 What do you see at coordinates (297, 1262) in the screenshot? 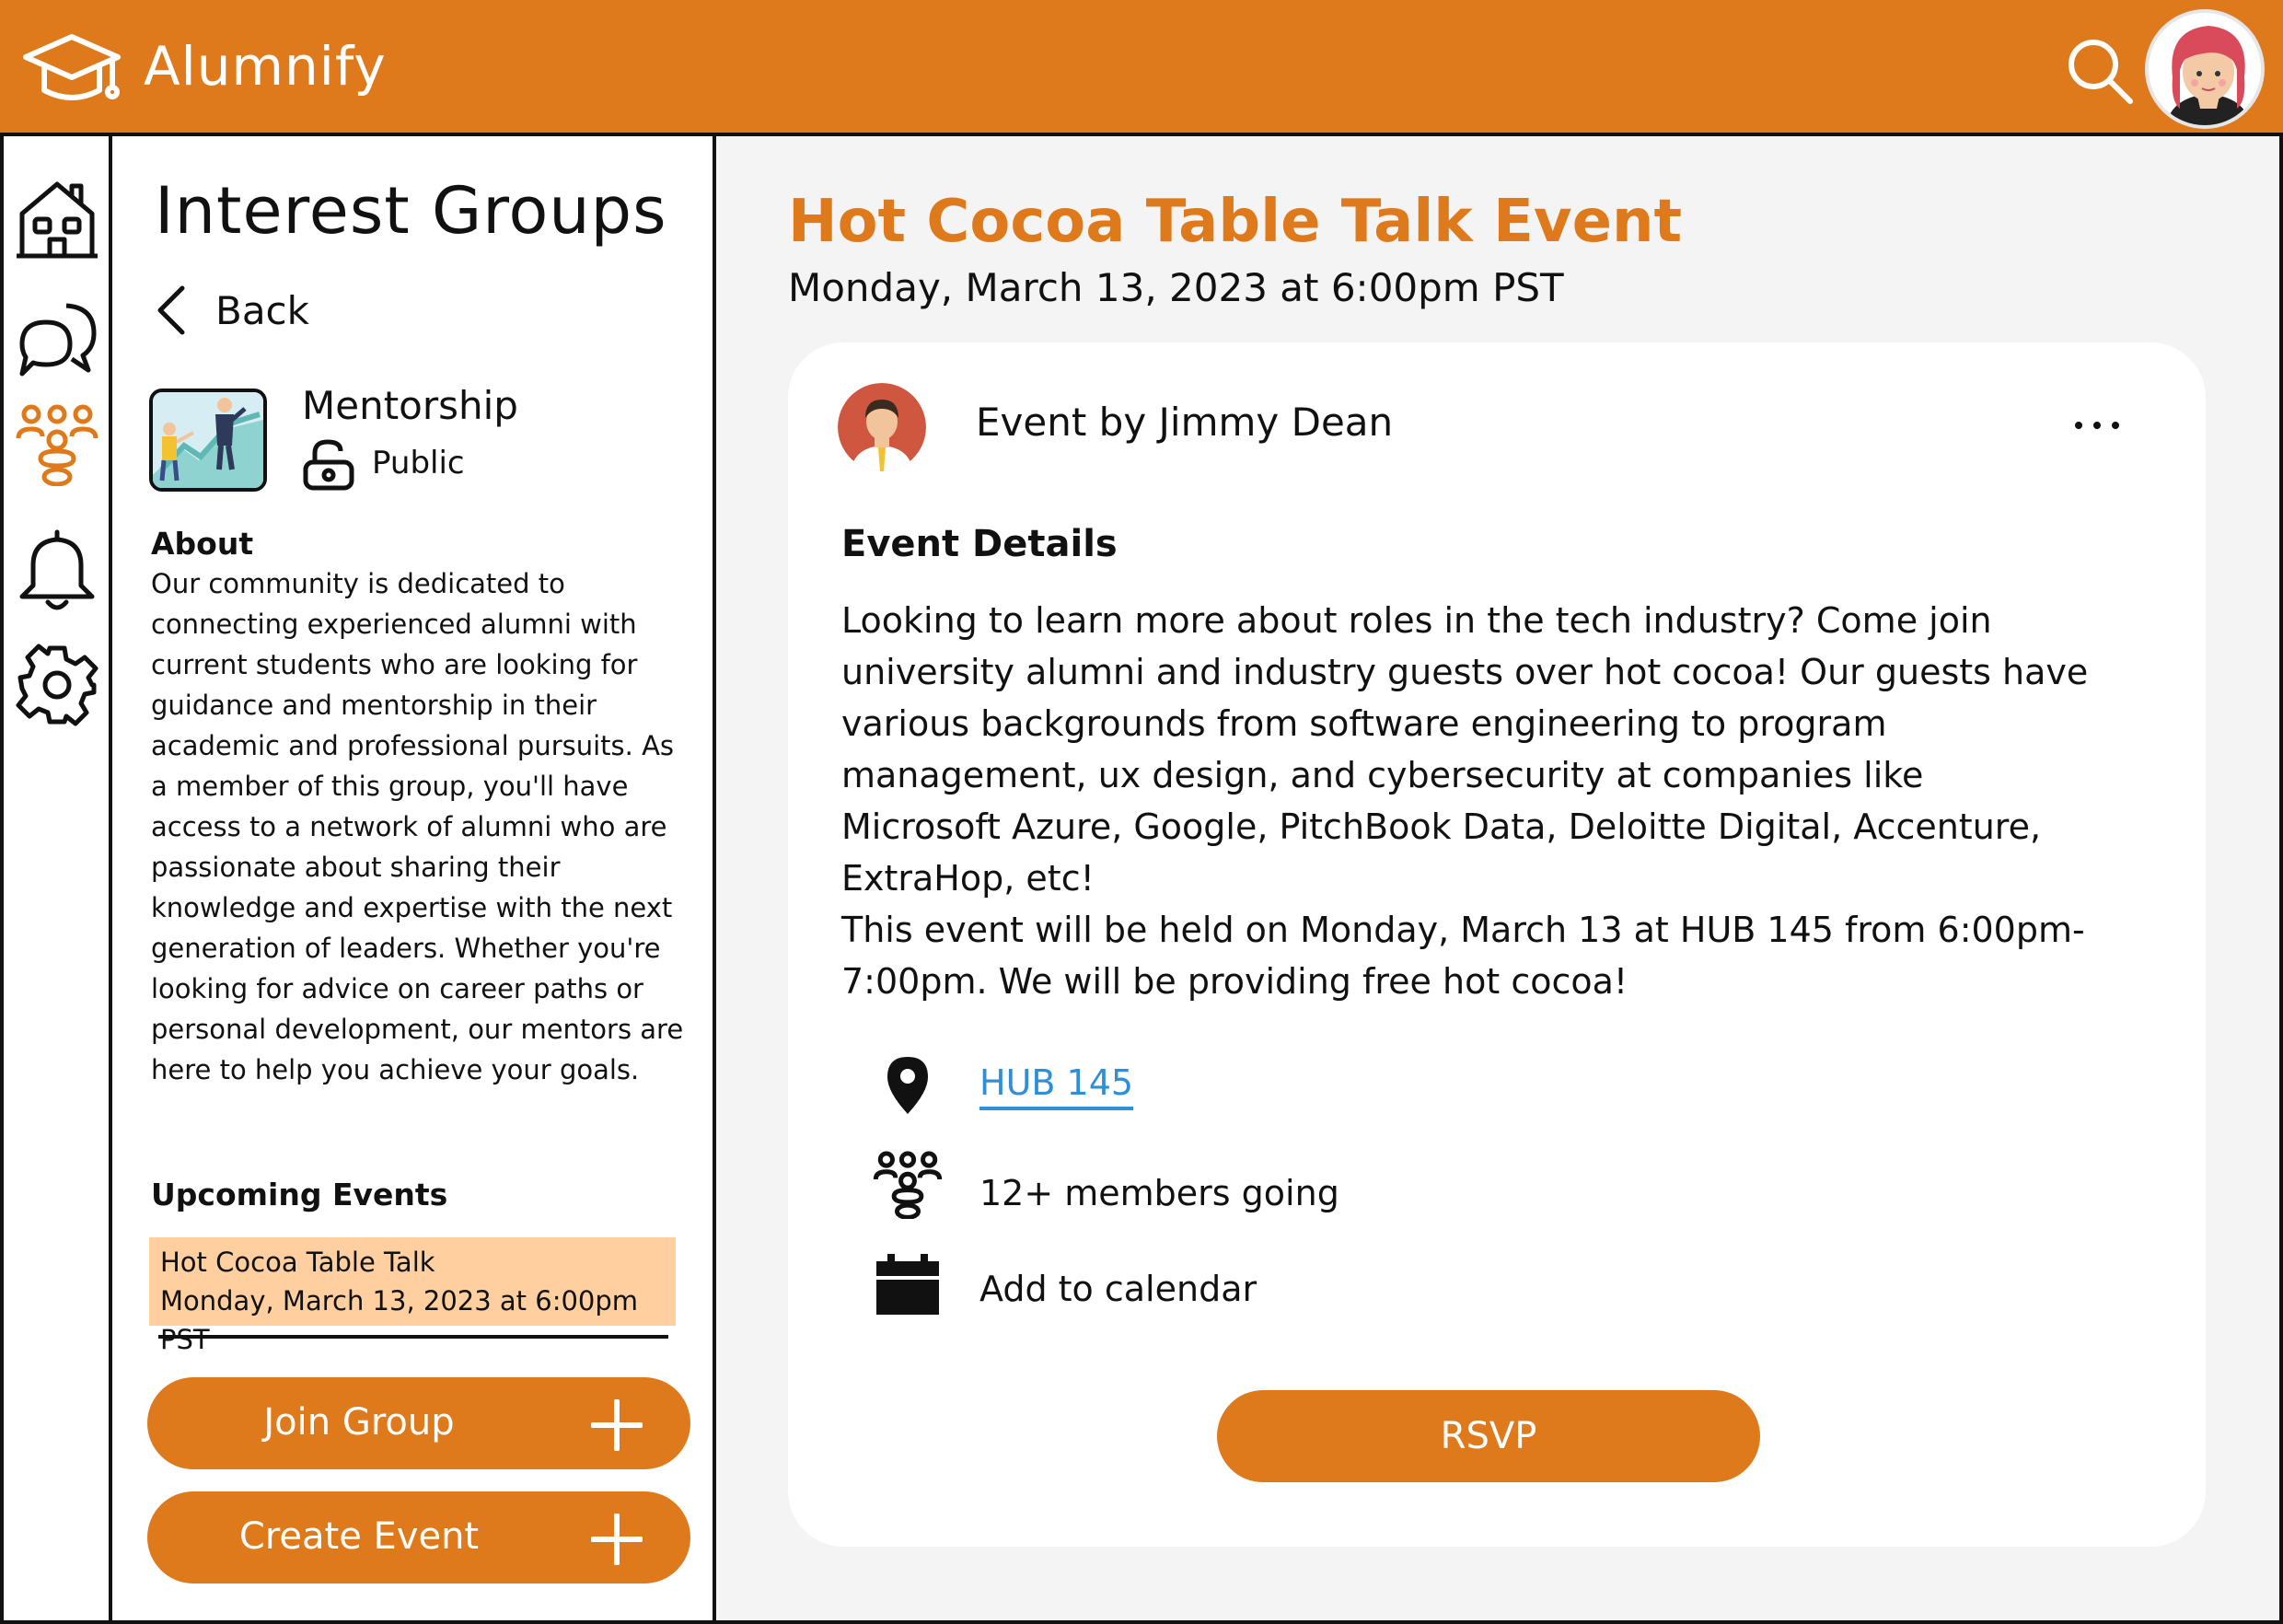
I see `upcoming-event-title: Hot Cocoa Table Talk` at bounding box center [297, 1262].